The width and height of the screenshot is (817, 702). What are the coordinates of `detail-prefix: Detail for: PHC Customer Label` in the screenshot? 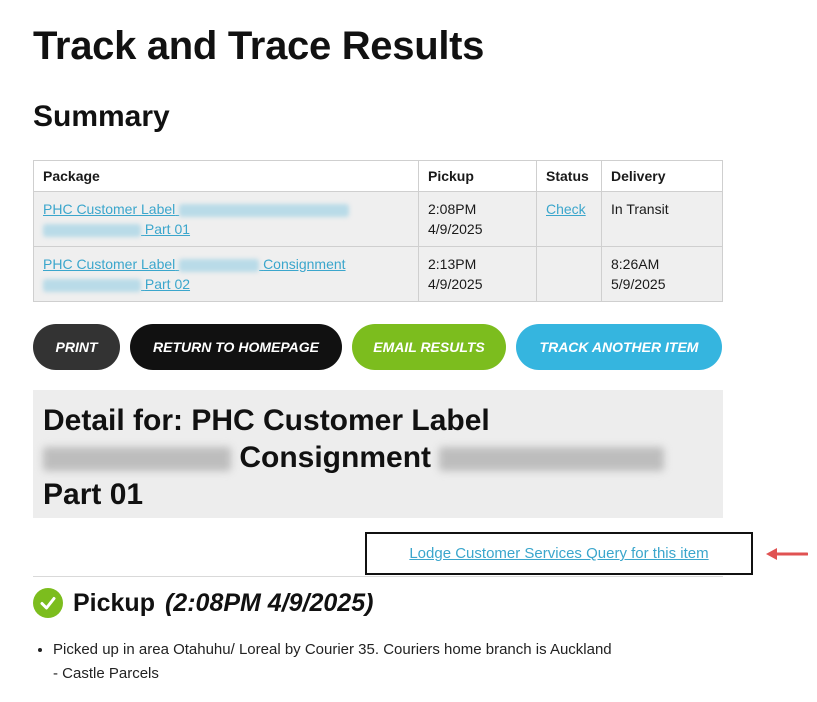 It's located at (266, 420).